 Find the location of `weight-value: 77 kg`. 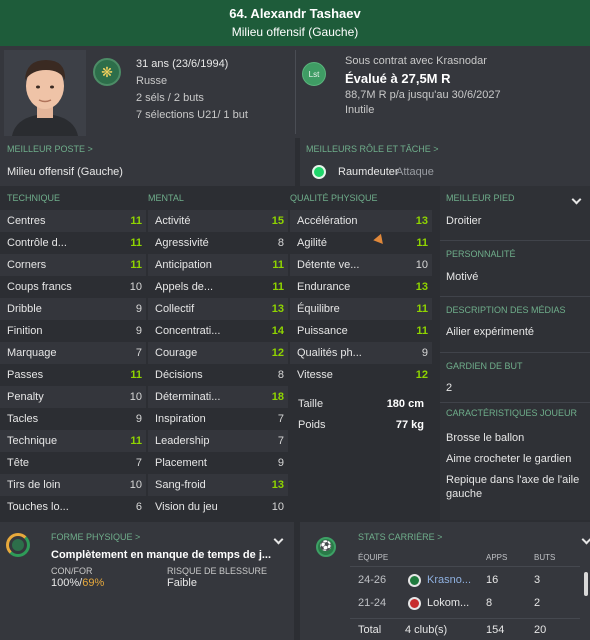

weight-value: 77 kg is located at coordinates (409, 425).